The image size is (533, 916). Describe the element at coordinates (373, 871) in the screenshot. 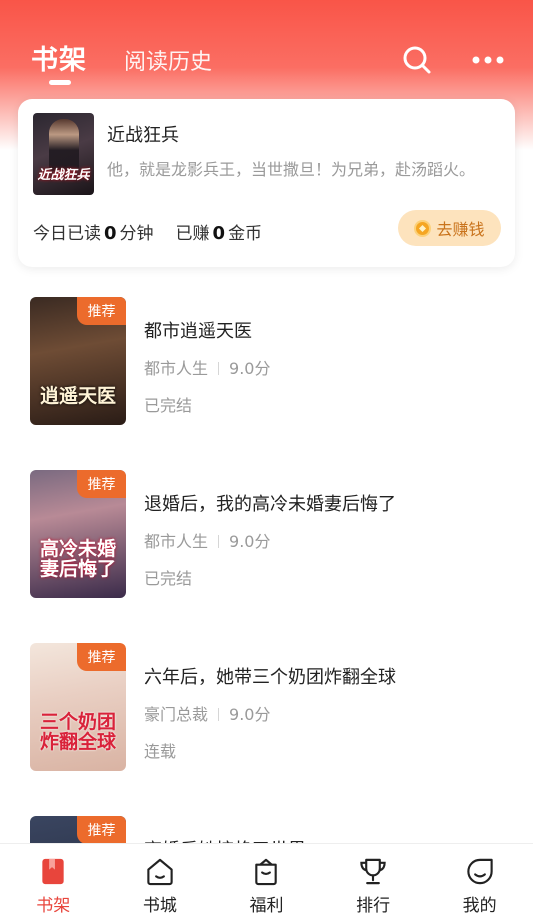

I see `trophy-icon` at that location.